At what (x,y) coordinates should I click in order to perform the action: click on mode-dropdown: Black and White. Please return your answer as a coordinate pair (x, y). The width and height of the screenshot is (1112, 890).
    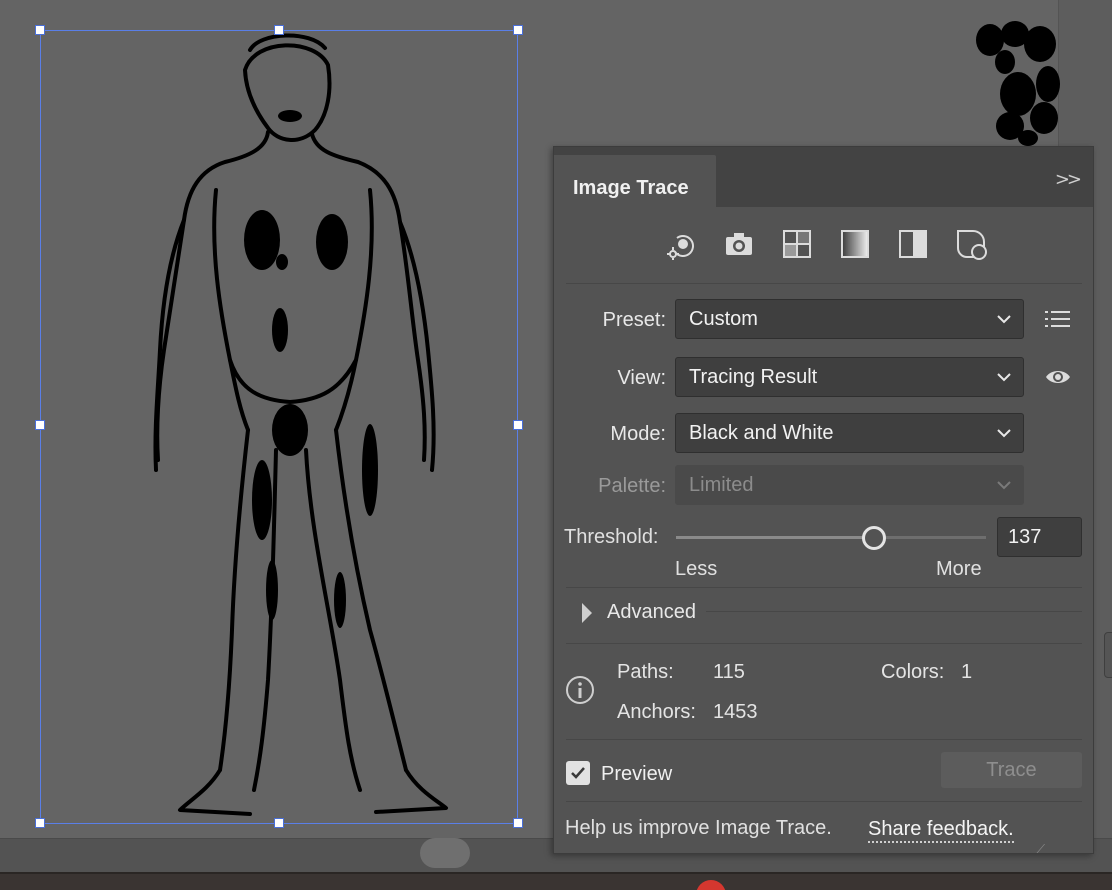
    Looking at the image, I should click on (849, 433).